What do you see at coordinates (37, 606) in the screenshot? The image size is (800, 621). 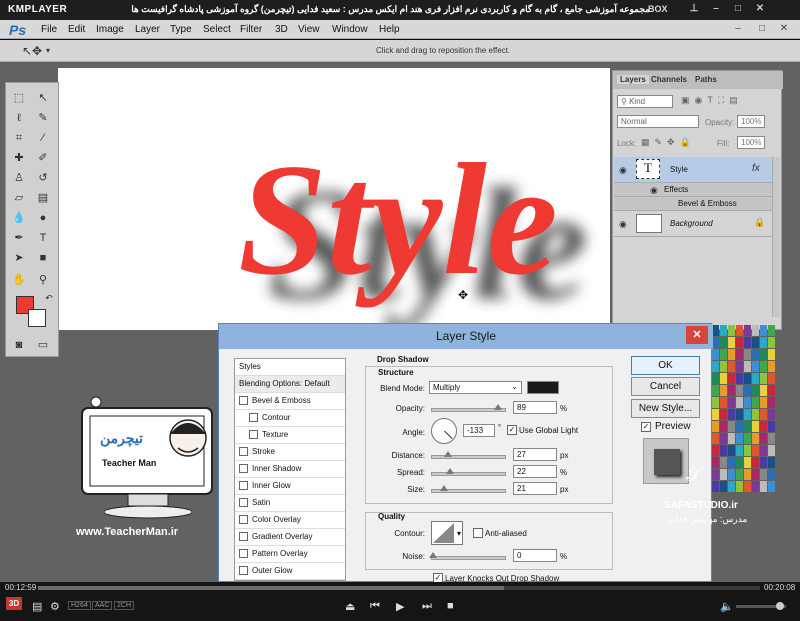 I see `menu-icon: ▤` at bounding box center [37, 606].